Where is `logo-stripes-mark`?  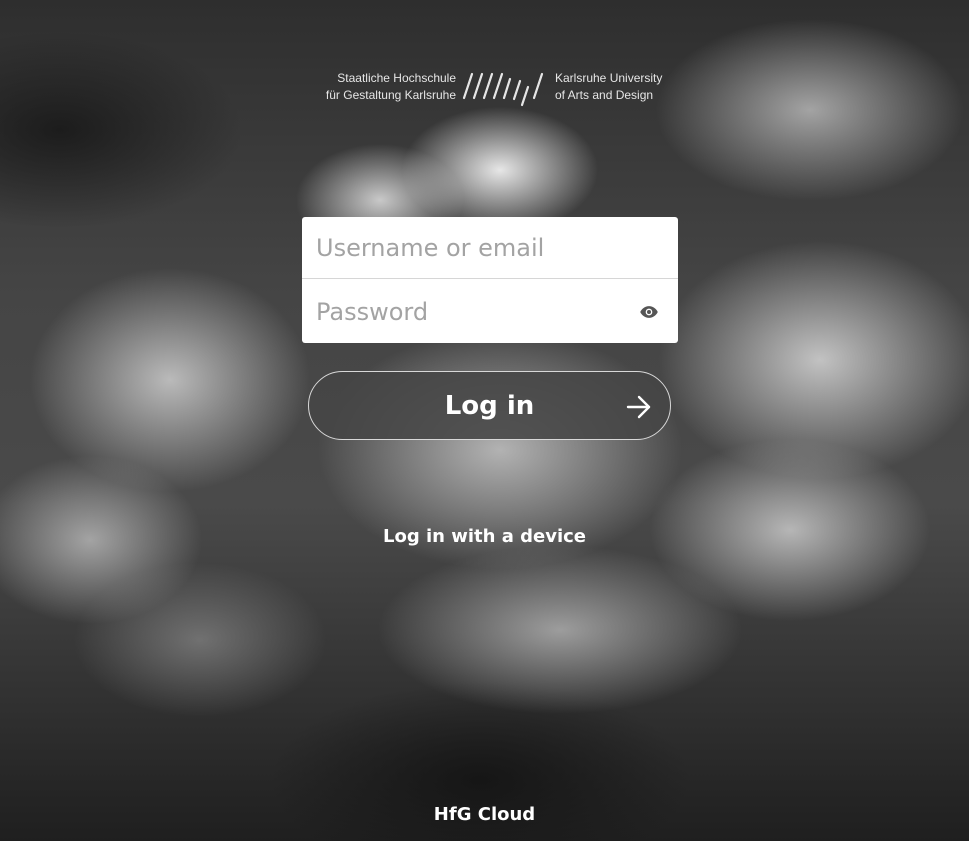
logo-stripes-mark is located at coordinates (503, 89).